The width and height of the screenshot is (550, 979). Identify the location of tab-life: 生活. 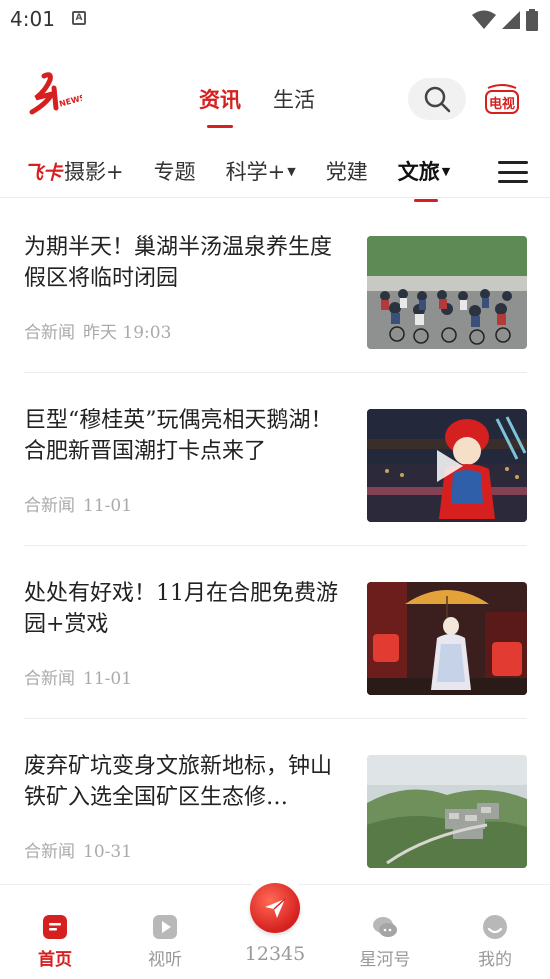
(294, 99).